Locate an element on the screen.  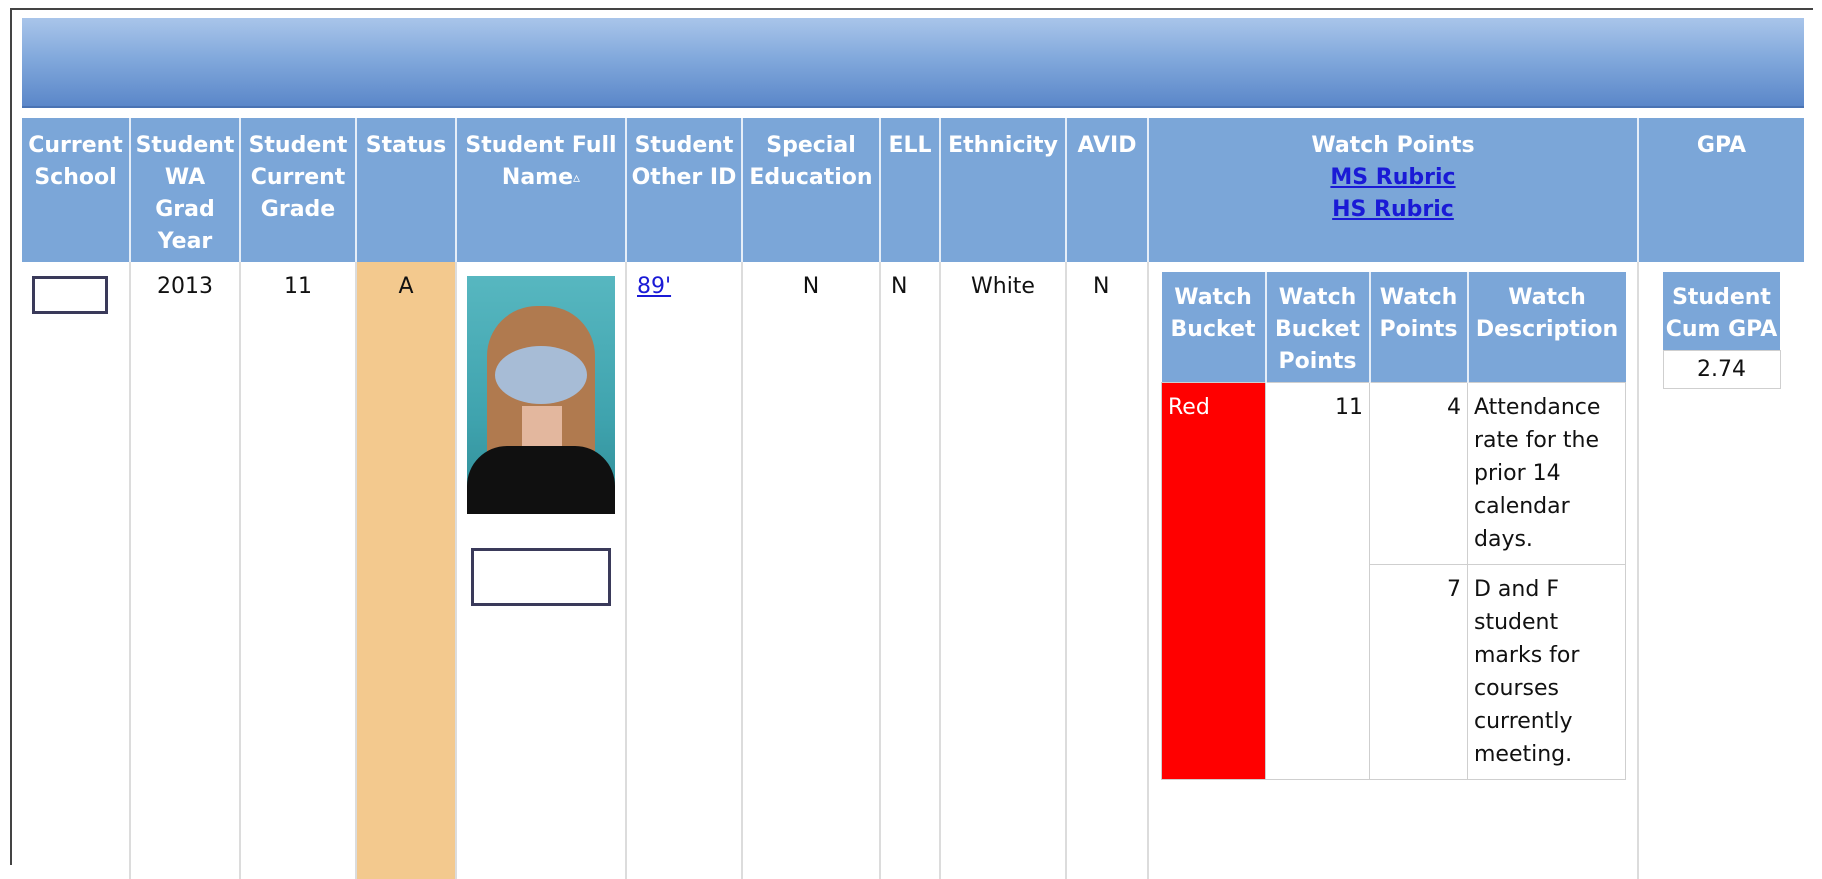
watch-col-bucket-points: Watch Bucket Points is located at coordinates (1318, 327).